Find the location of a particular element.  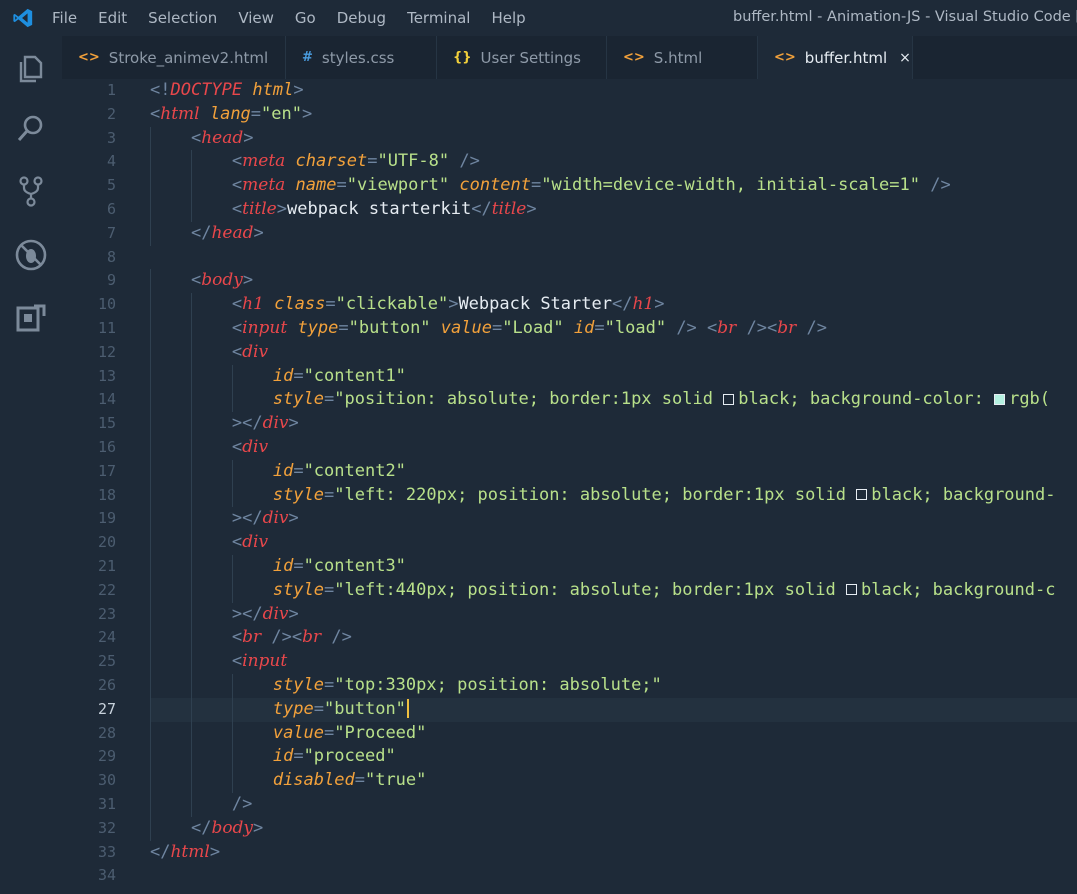

code-token: "content1" is located at coordinates (354, 375).